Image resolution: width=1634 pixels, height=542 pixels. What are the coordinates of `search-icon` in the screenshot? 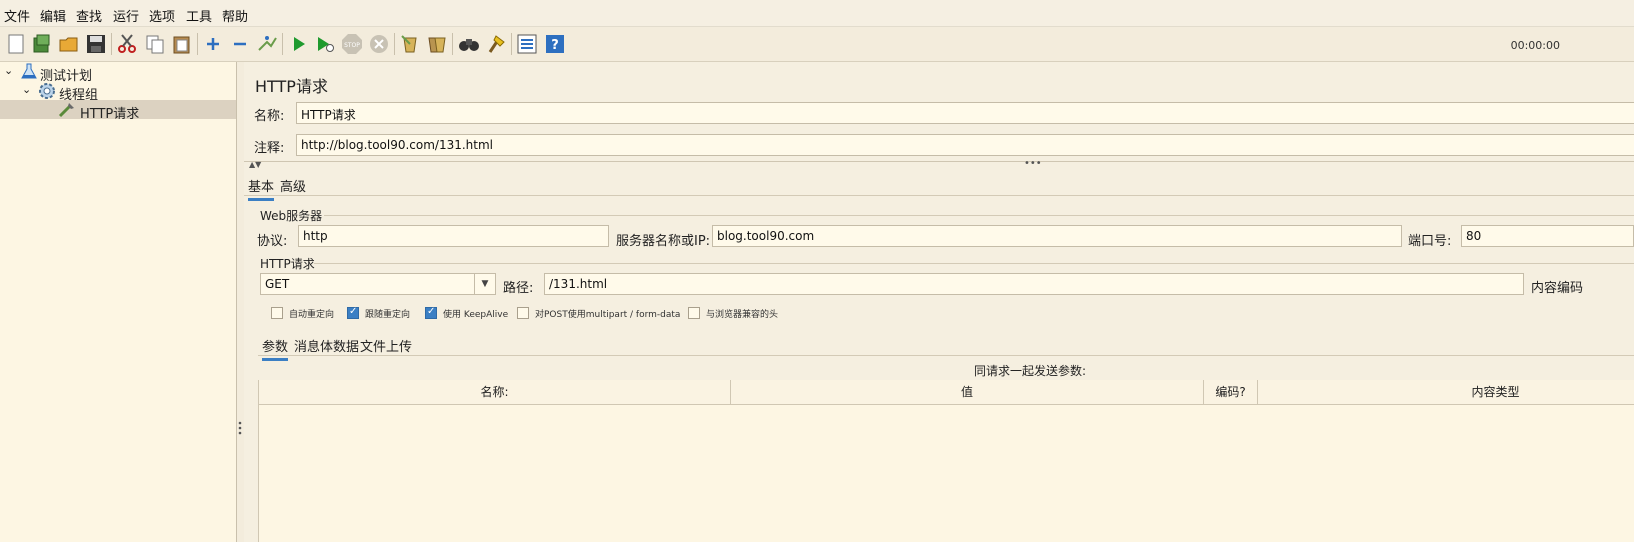 It's located at (469, 44).